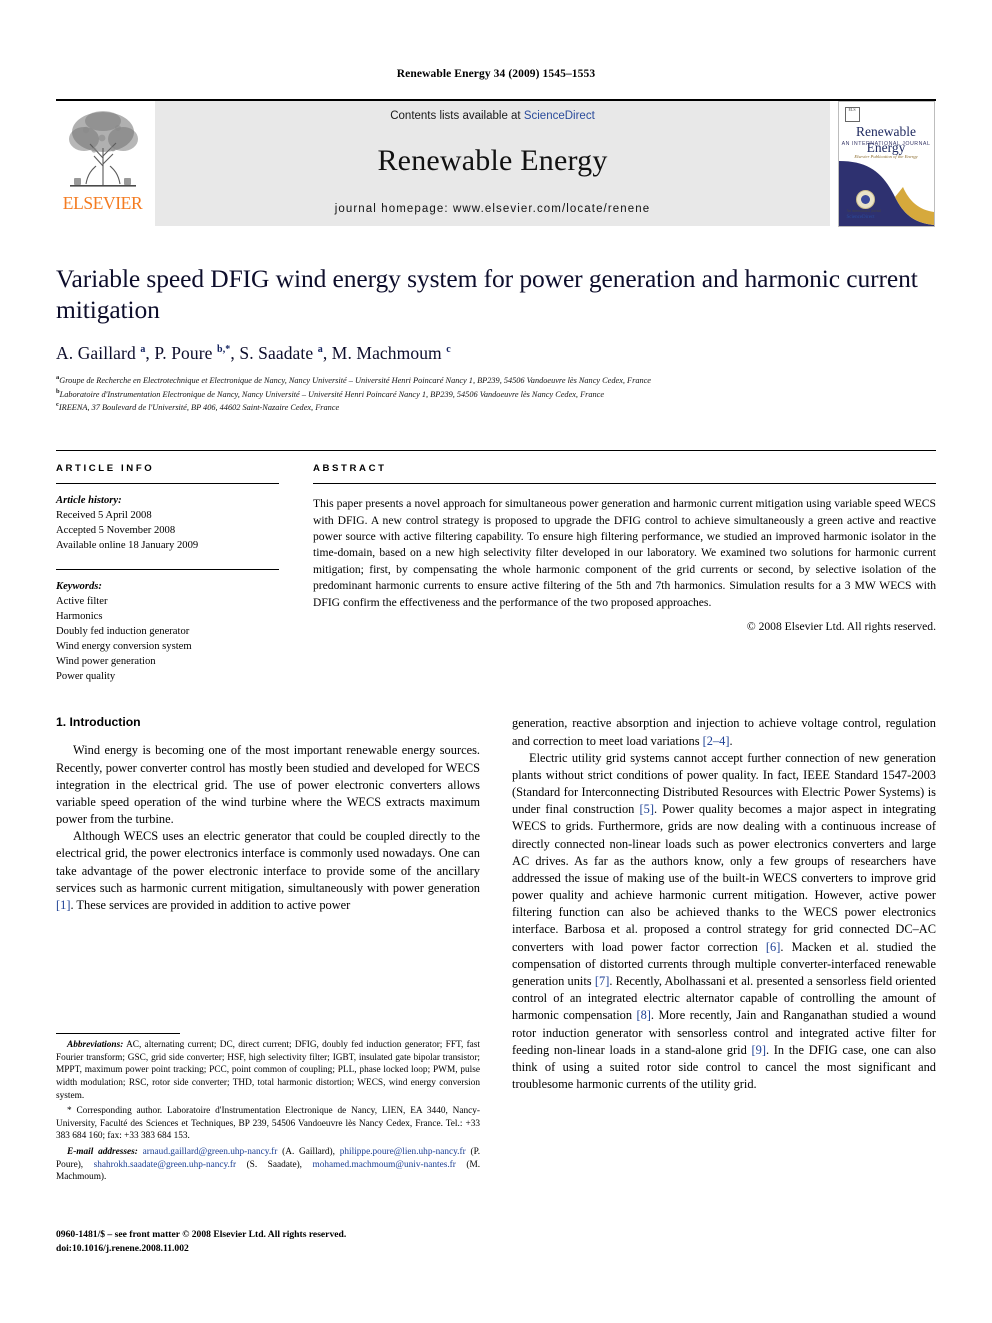 The width and height of the screenshot is (992, 1323). Describe the element at coordinates (624, 484) in the screenshot. I see `abstract-rule` at that location.